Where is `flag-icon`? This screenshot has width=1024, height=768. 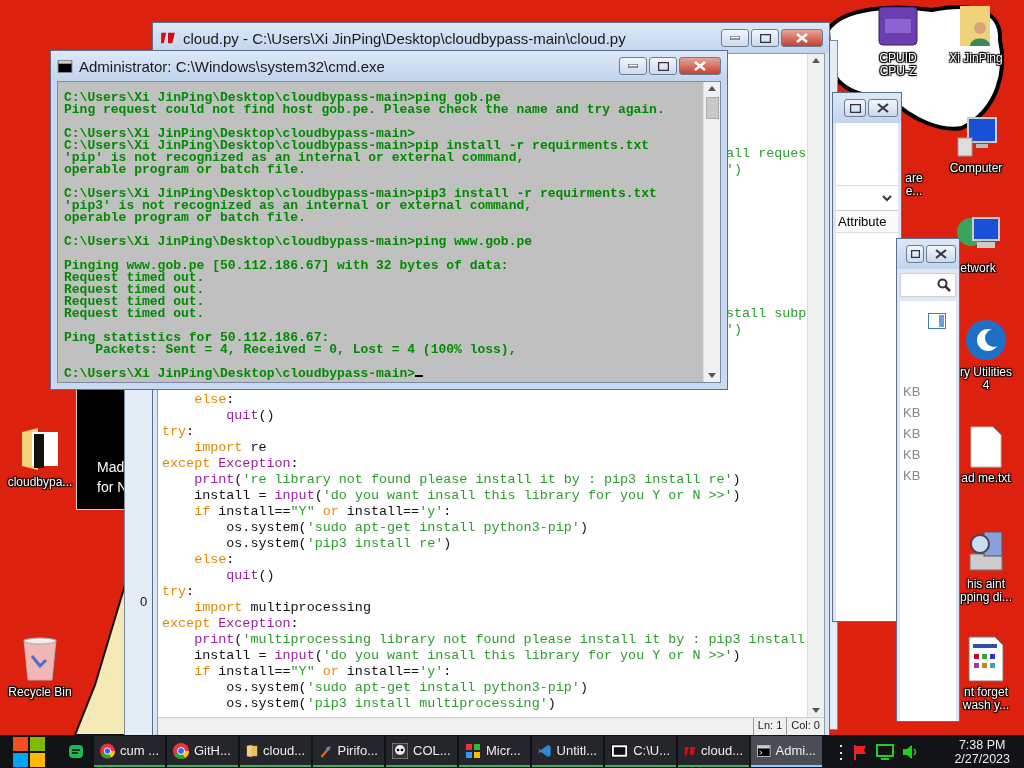
flag-icon is located at coordinates (860, 751).